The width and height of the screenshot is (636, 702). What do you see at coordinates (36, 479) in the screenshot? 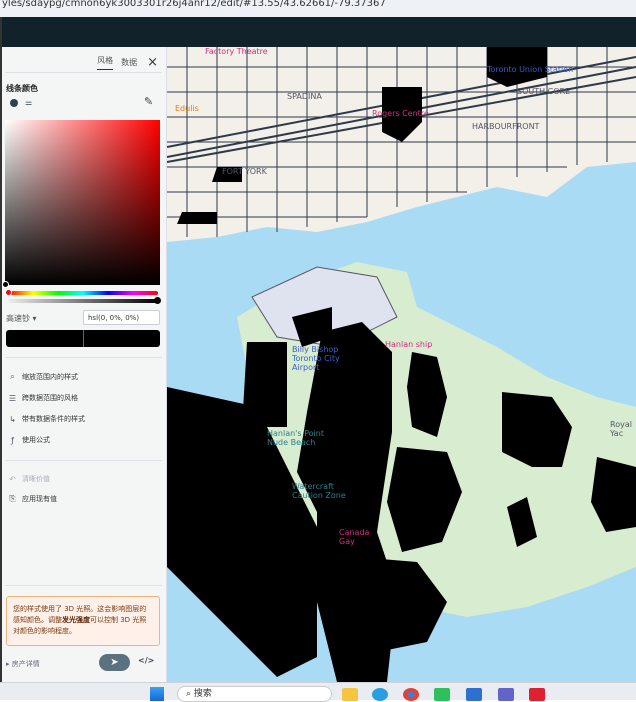
I see `action-label: 清晰价值` at bounding box center [36, 479].